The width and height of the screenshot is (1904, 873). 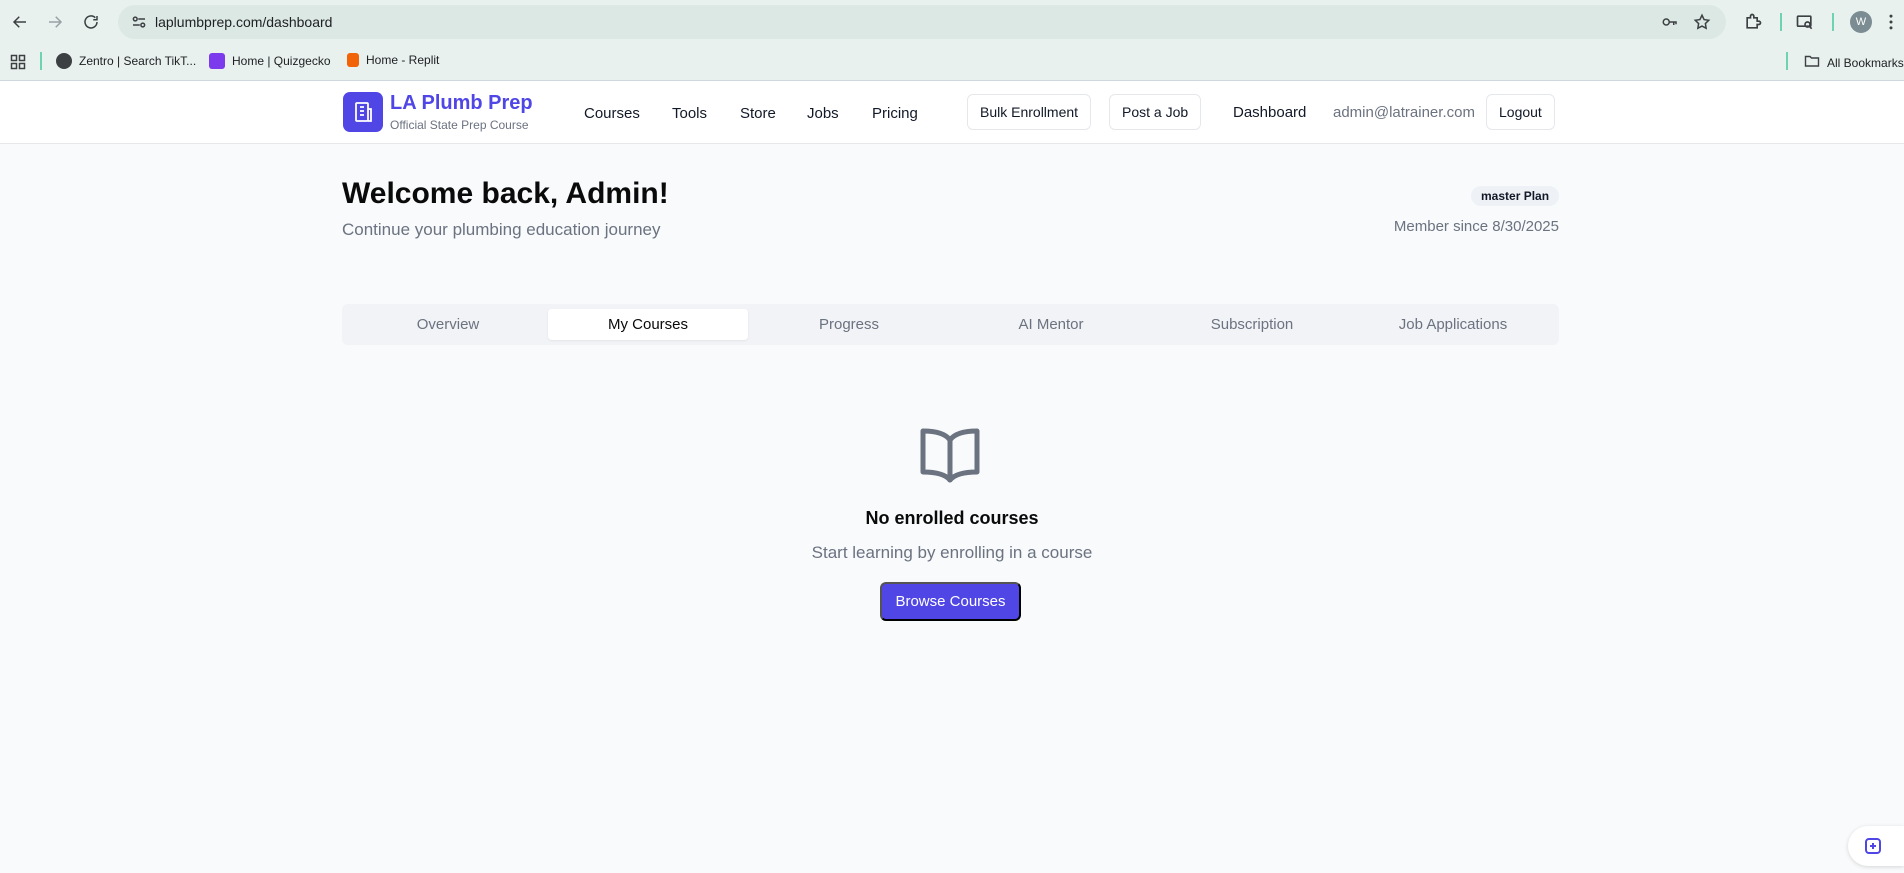 What do you see at coordinates (91, 22) in the screenshot?
I see `reload-icon` at bounding box center [91, 22].